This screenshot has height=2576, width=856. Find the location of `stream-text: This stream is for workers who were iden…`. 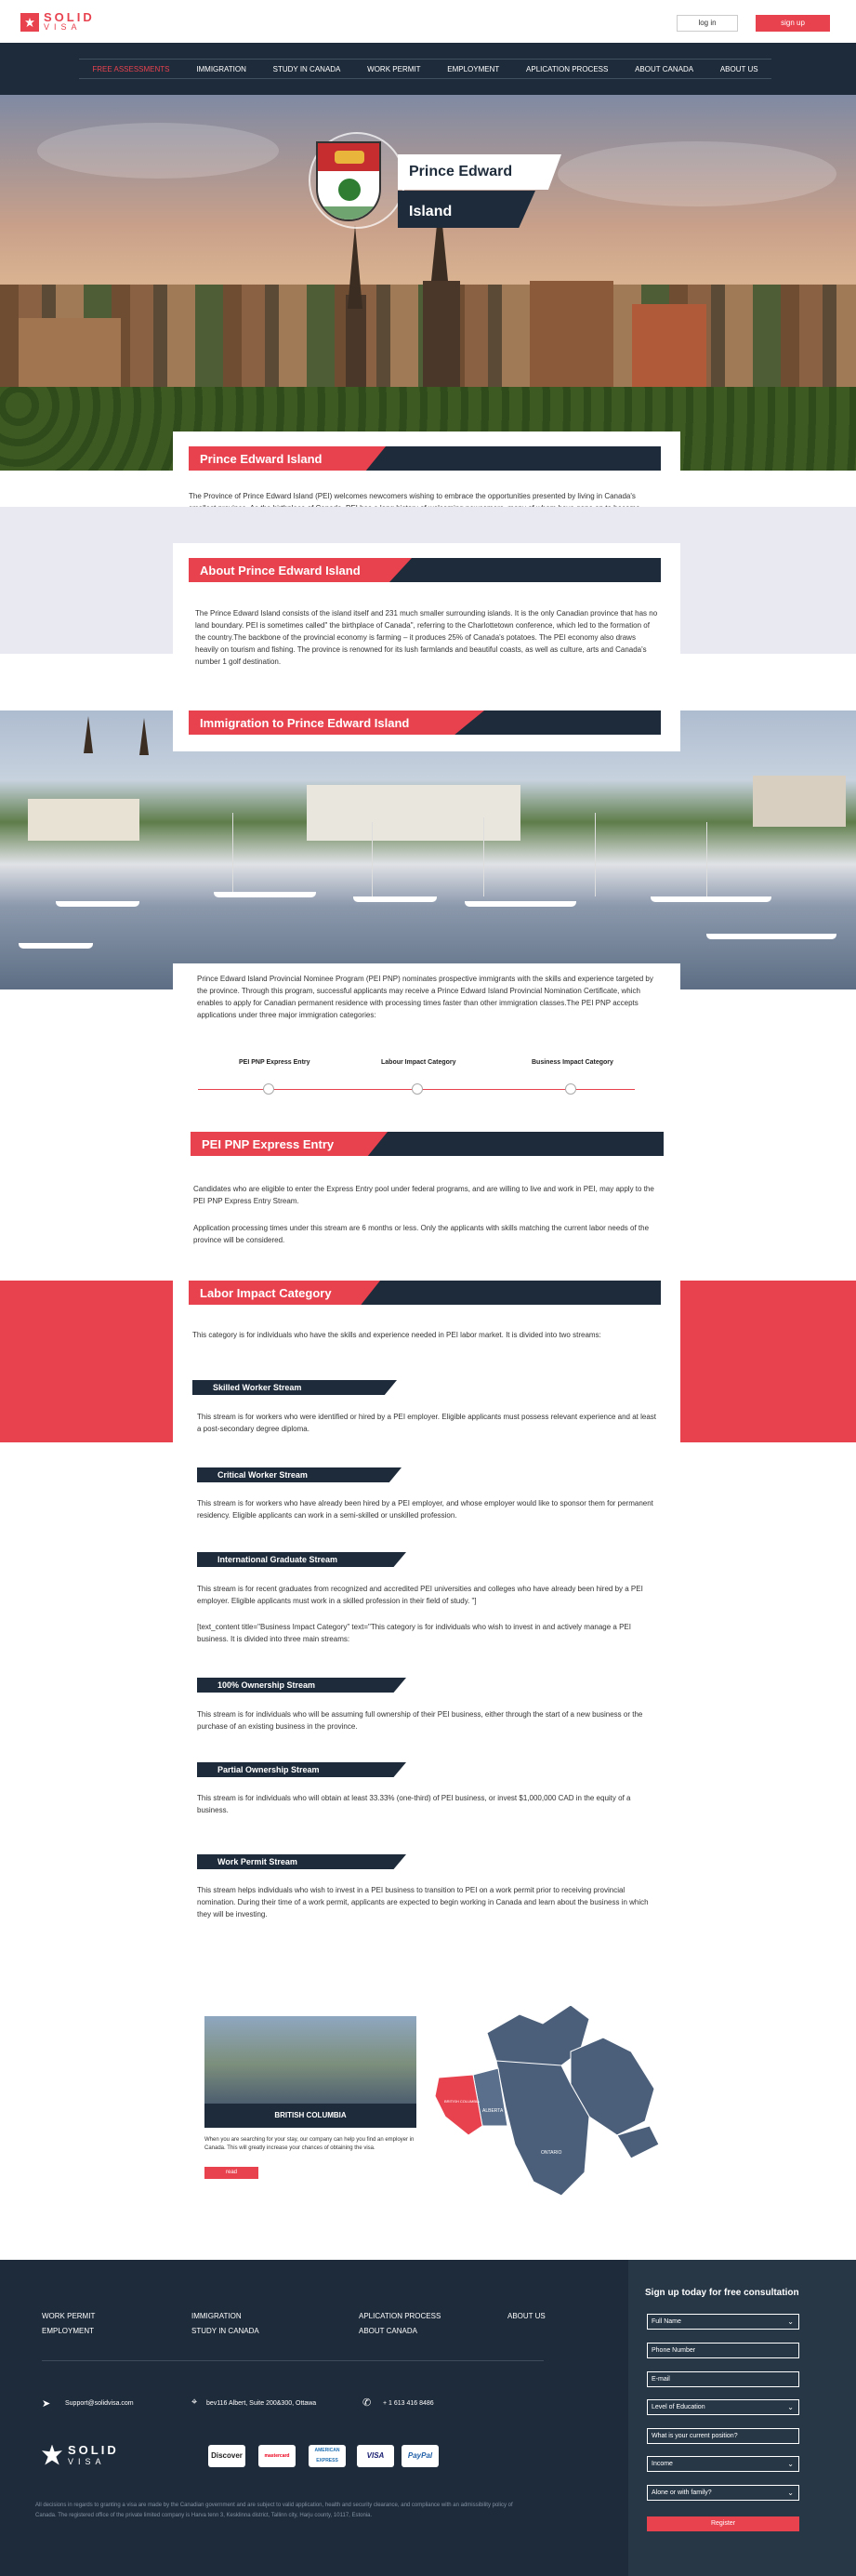

stream-text: This stream is for workers who were iden… is located at coordinates (427, 1423).